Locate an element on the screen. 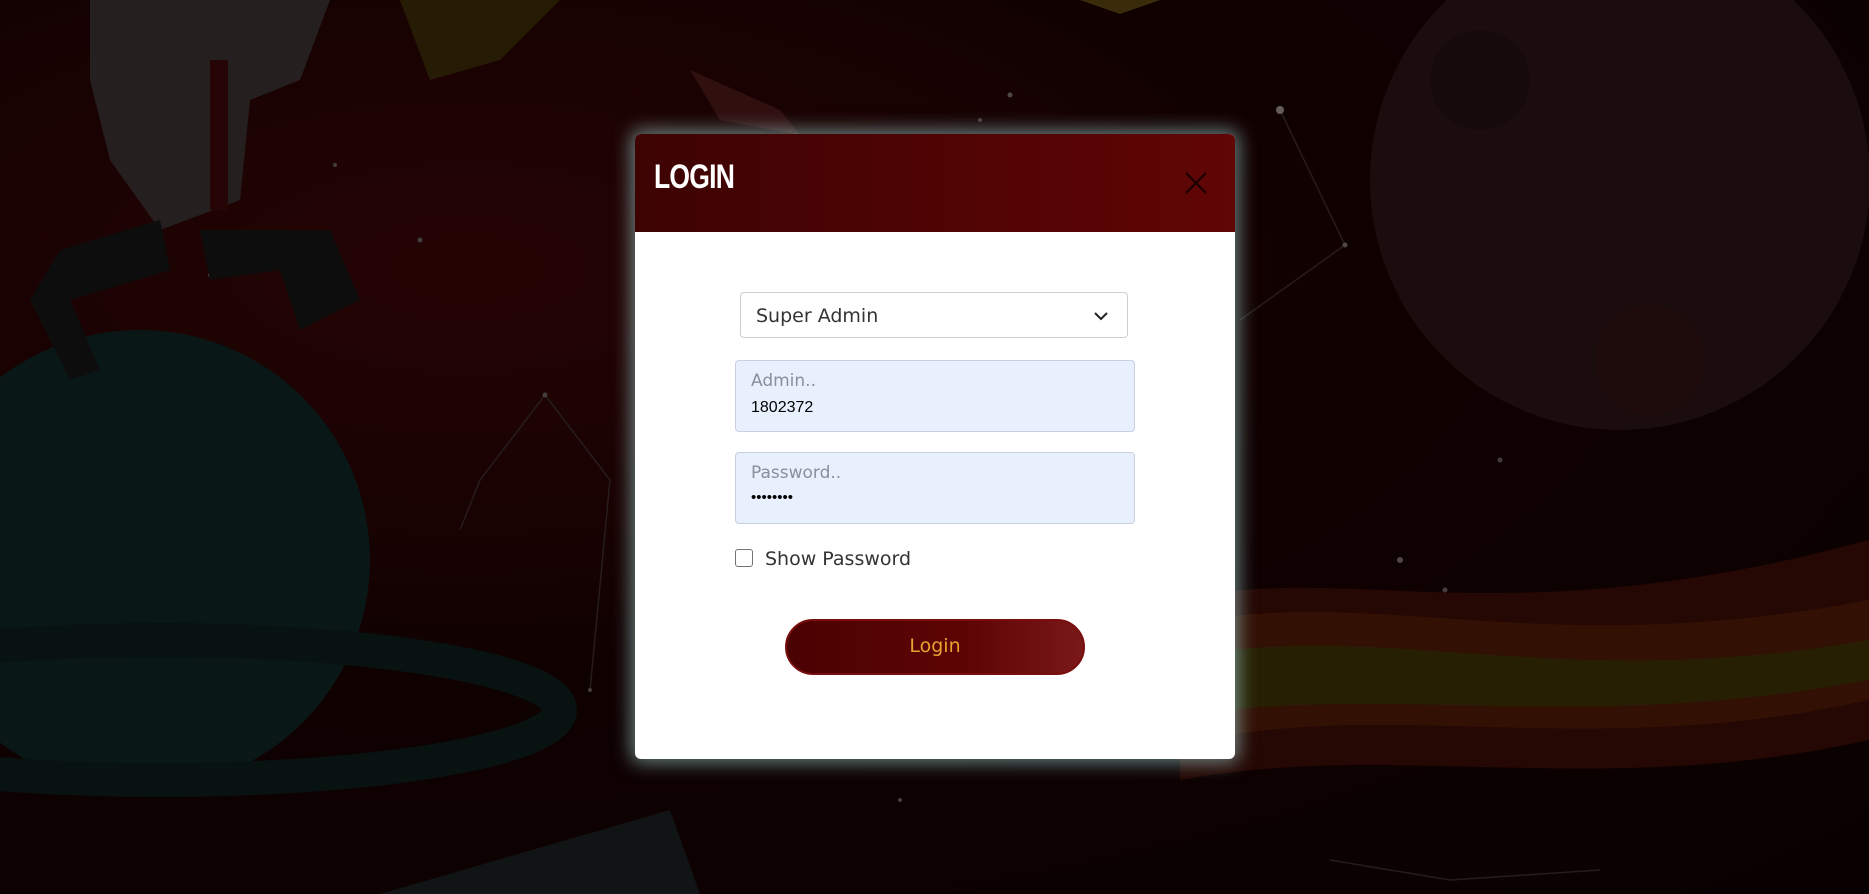 This screenshot has height=894, width=1869. close-button is located at coordinates (1196, 183).